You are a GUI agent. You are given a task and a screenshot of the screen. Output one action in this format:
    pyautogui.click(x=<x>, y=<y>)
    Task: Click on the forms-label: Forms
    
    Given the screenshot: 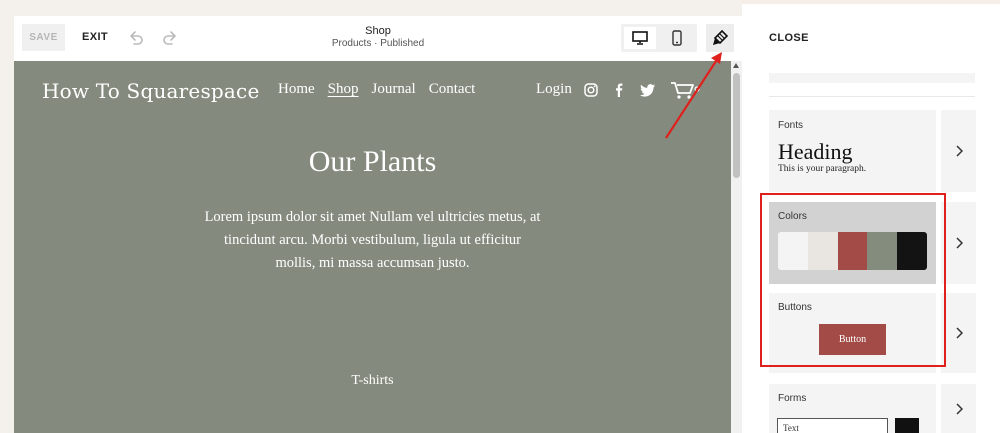 What is the action you would take?
    pyautogui.click(x=792, y=398)
    